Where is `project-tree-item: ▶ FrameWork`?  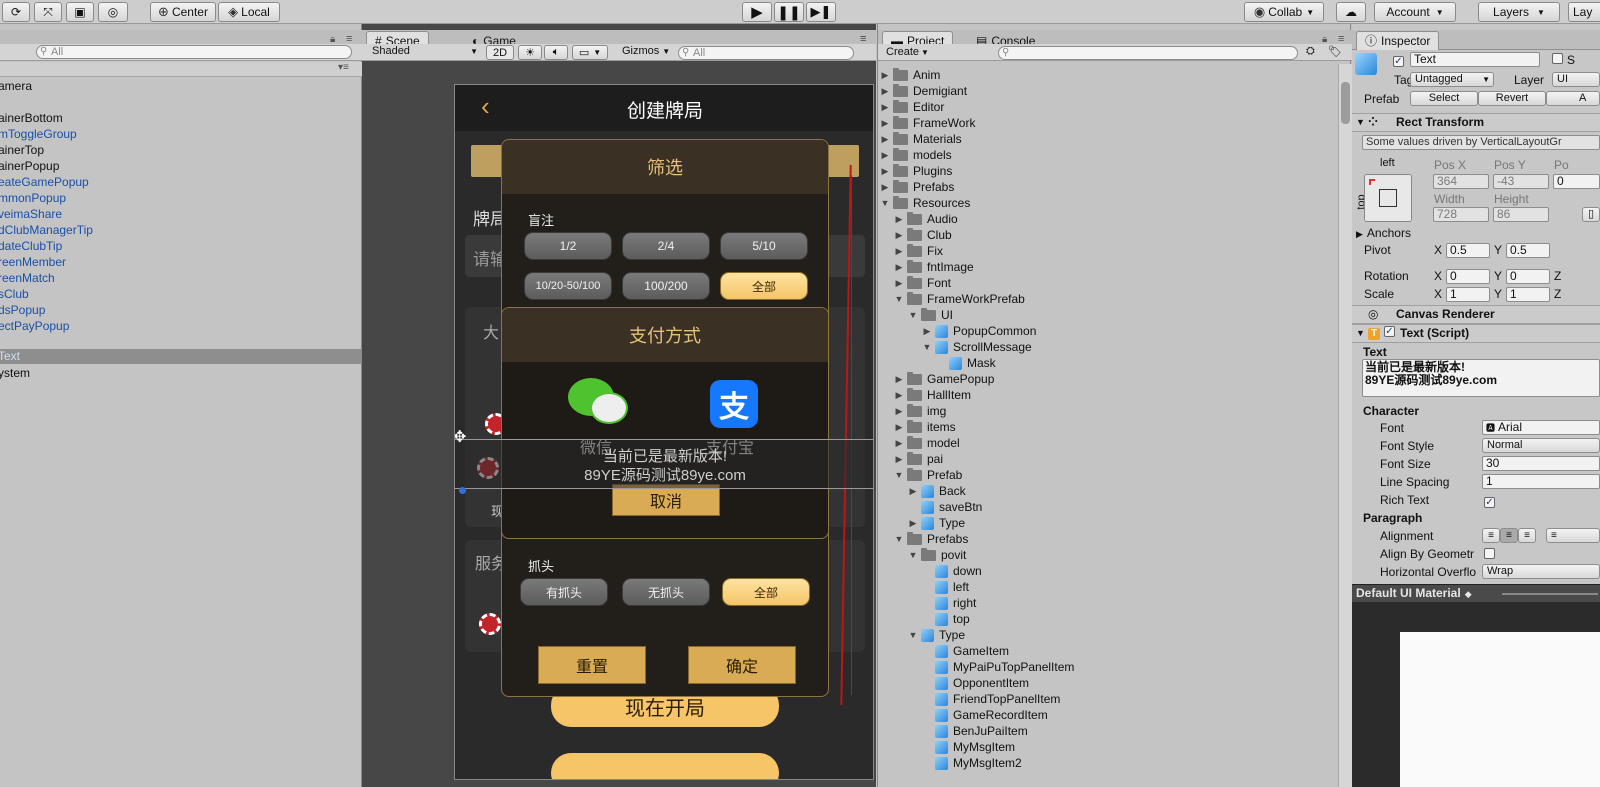
project-tree-item: ▶ FrameWork is located at coordinates (927, 123).